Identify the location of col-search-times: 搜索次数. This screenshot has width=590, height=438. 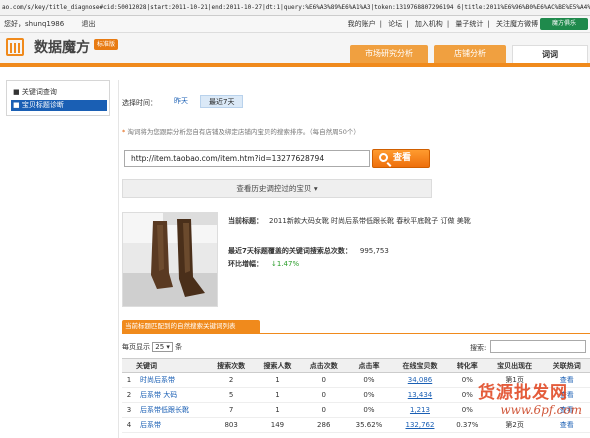
(231, 365).